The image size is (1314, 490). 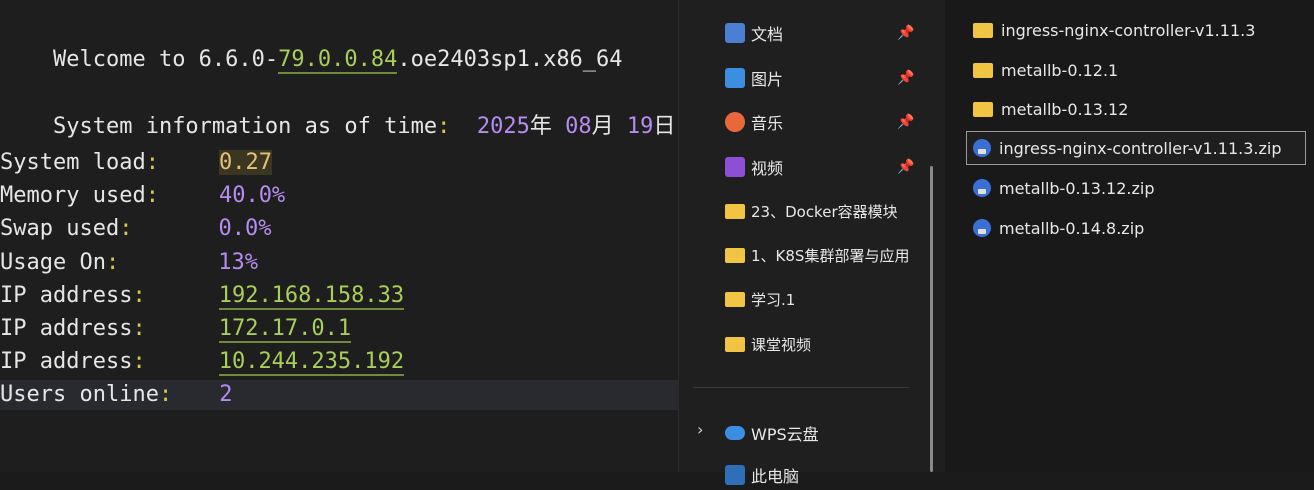 I want to click on nav-item-pictures: 图片, so click(x=754, y=78).